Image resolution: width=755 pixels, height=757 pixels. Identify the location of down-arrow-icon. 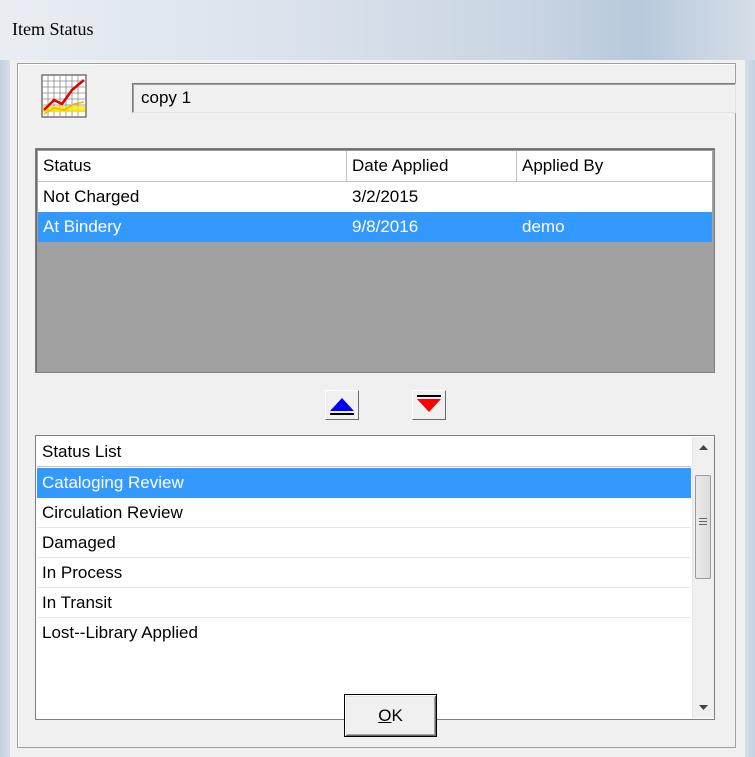
(429, 403).